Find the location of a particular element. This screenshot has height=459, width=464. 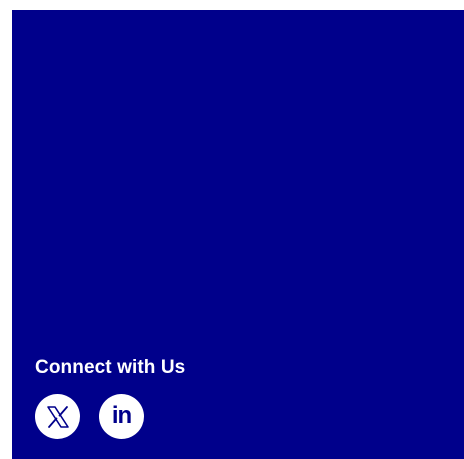

linkedin-link: in is located at coordinates (121, 416).